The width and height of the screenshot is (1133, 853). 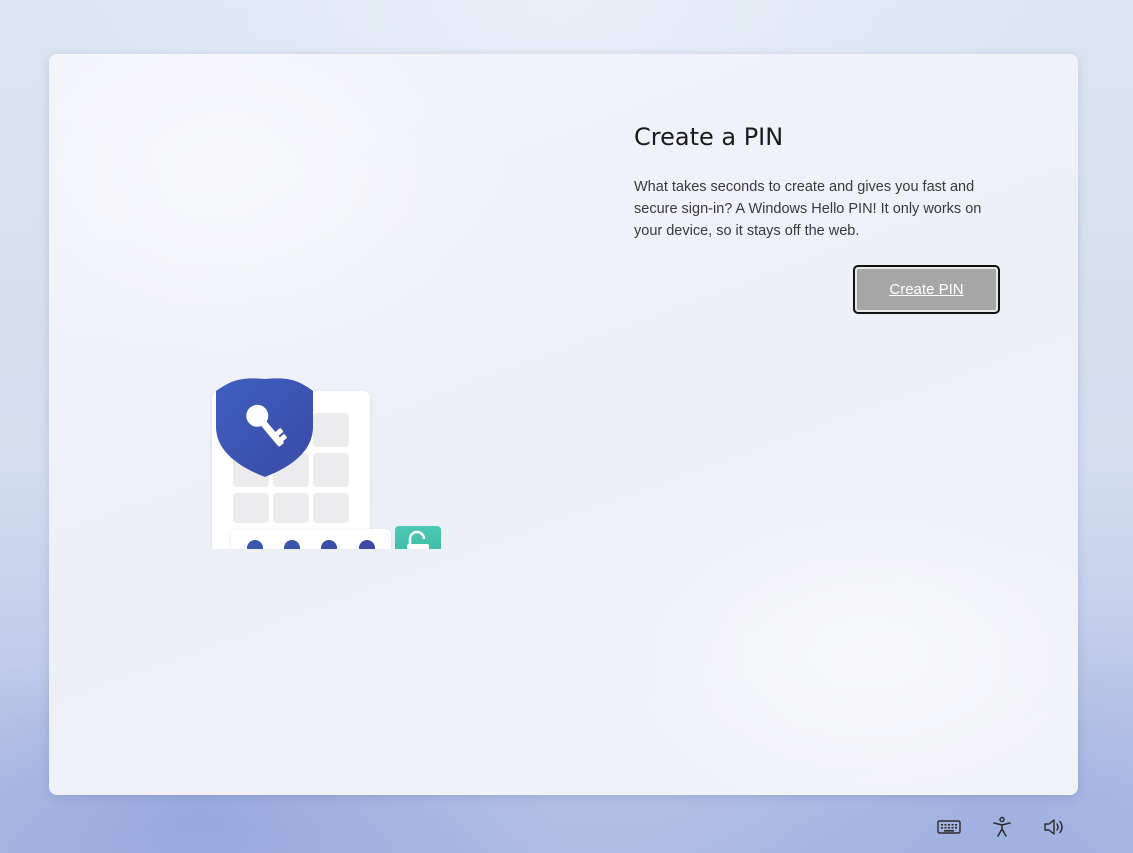 I want to click on pin-entry-bar, so click(x=311, y=539).